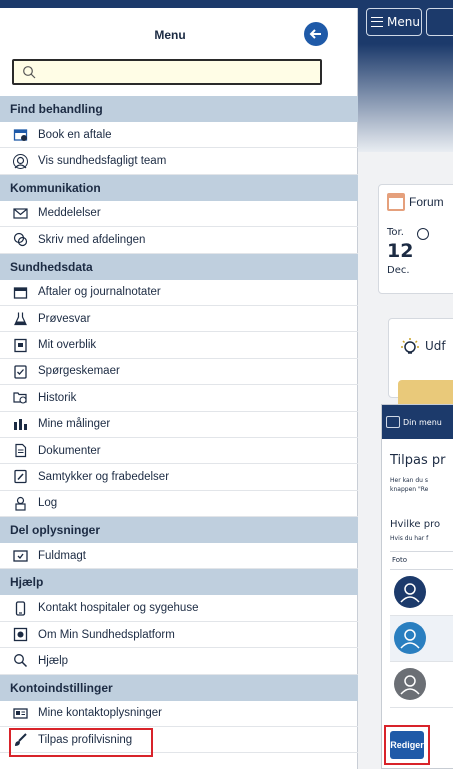 The image size is (453, 769). Describe the element at coordinates (104, 476) in the screenshot. I see `menu-item-label: Samtykker og frabedelser` at that location.